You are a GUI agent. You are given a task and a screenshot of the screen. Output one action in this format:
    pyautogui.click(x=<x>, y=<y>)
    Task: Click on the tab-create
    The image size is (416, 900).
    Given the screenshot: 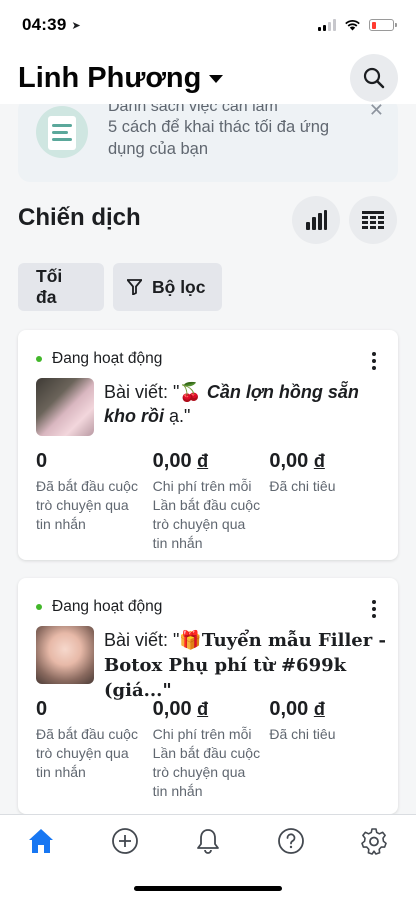 What is the action you would take?
    pyautogui.click(x=125, y=841)
    